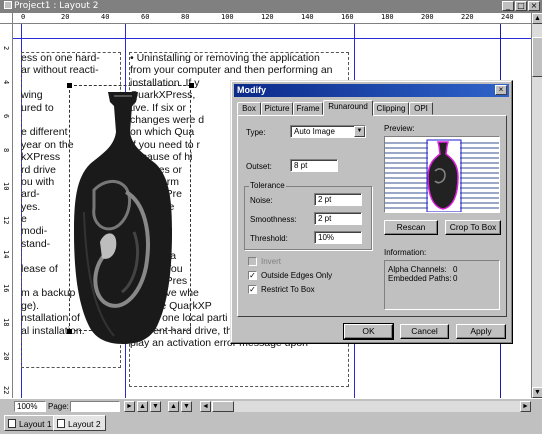  What do you see at coordinates (297, 275) in the screenshot?
I see `outside-edges-label: Outside Edges Only` at bounding box center [297, 275].